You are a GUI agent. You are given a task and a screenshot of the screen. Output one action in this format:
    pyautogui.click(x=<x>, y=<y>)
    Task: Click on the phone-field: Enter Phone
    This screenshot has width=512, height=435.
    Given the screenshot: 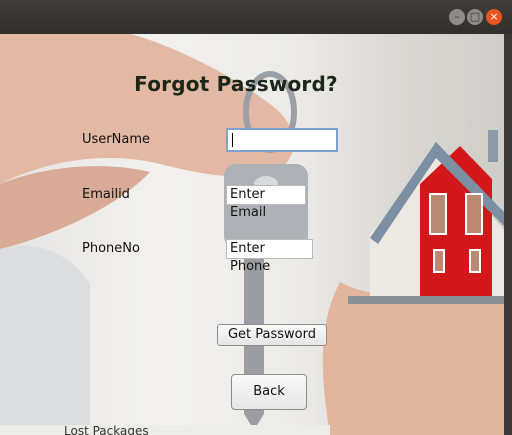 What is the action you would take?
    pyautogui.click(x=269, y=256)
    